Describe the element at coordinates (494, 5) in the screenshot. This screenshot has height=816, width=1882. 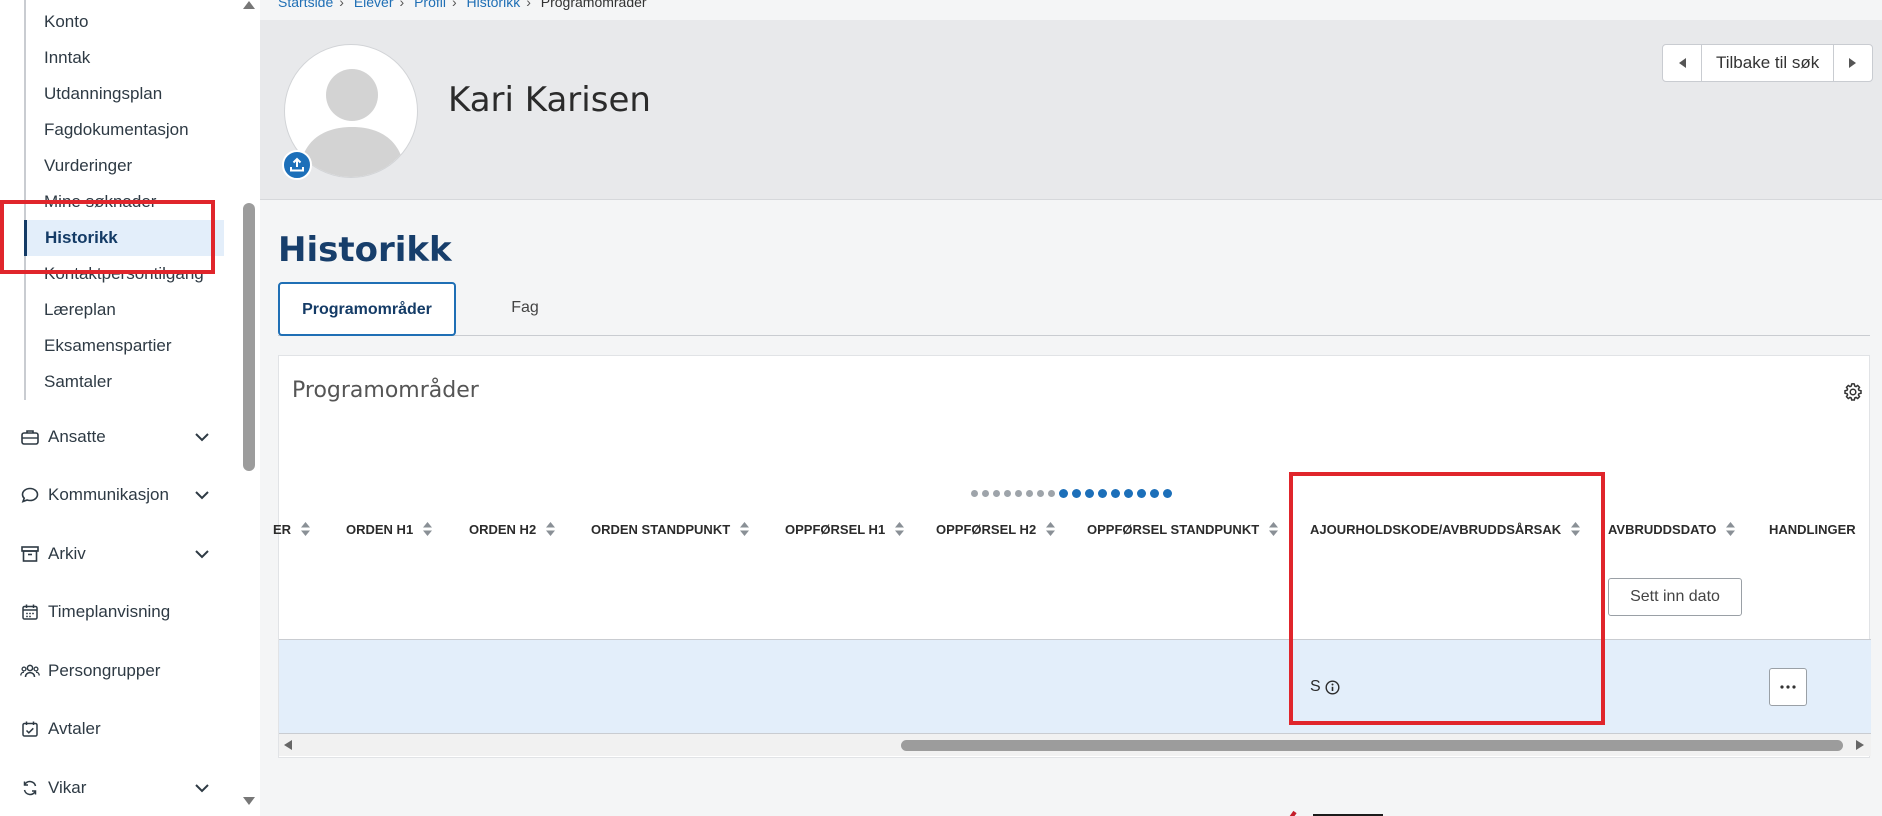
I see `breadcrumb-link: Historikk` at that location.